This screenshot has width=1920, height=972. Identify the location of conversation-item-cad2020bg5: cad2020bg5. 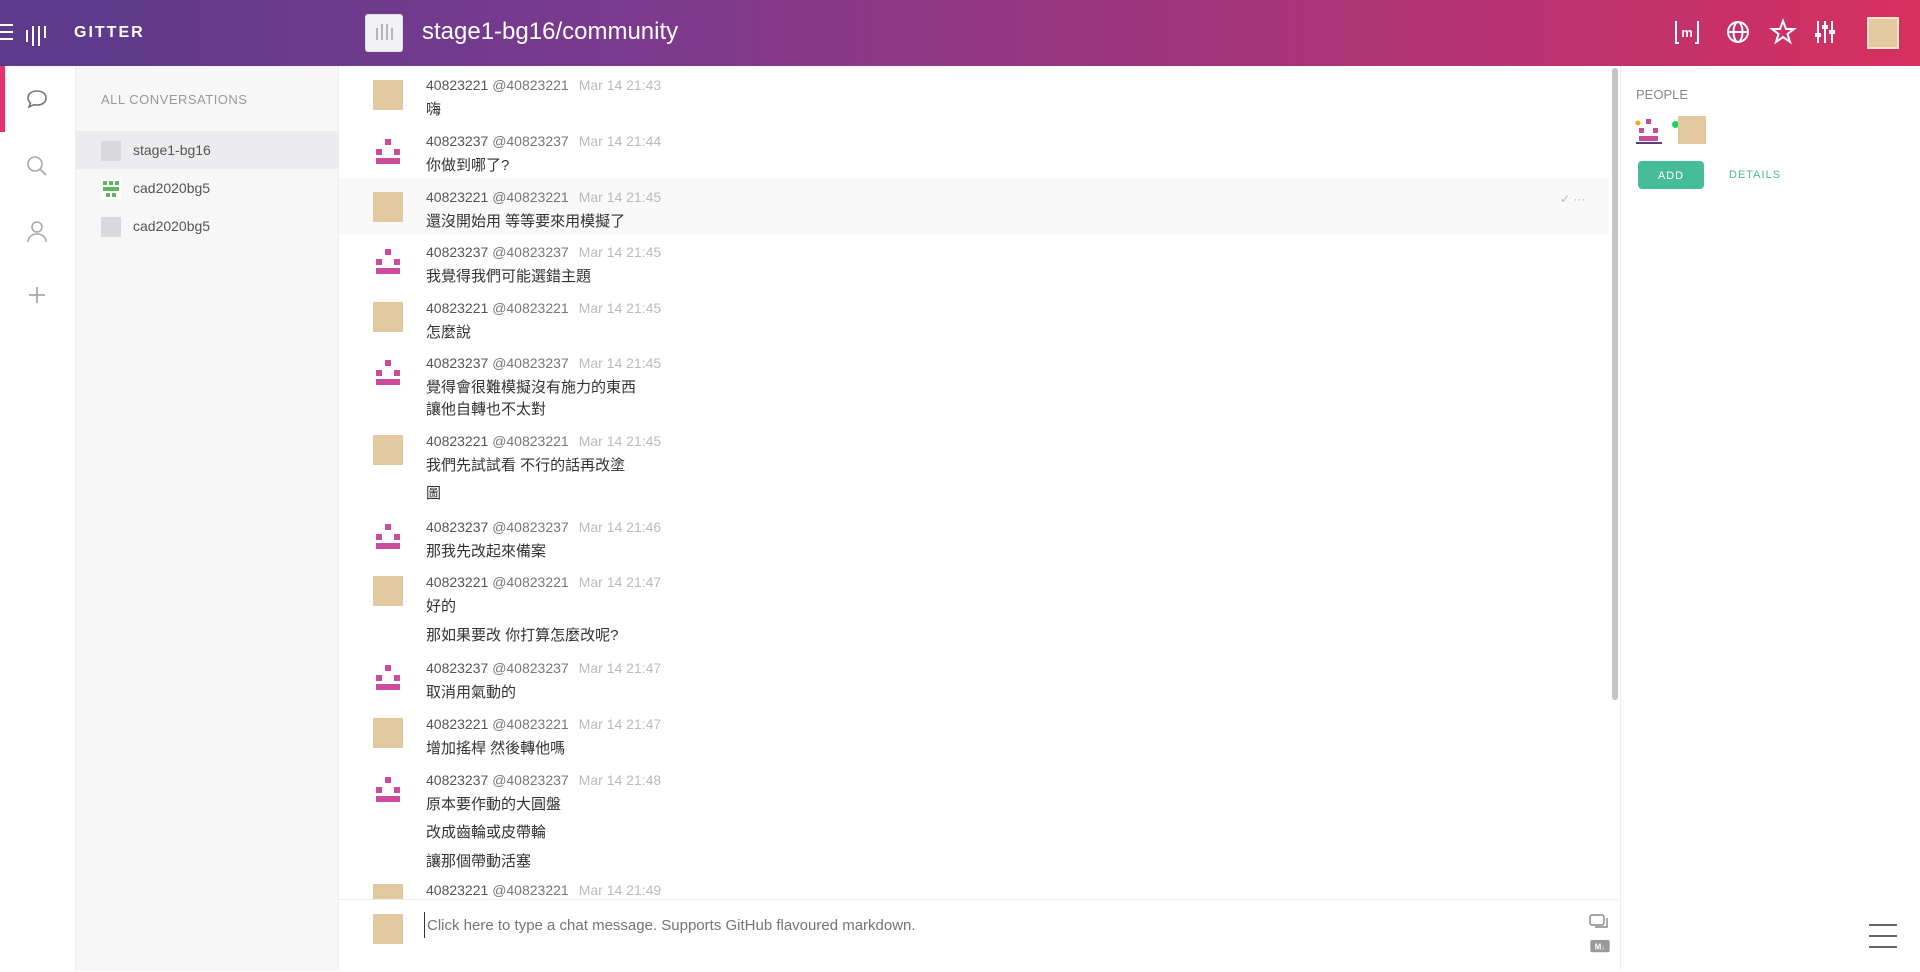
(207, 188).